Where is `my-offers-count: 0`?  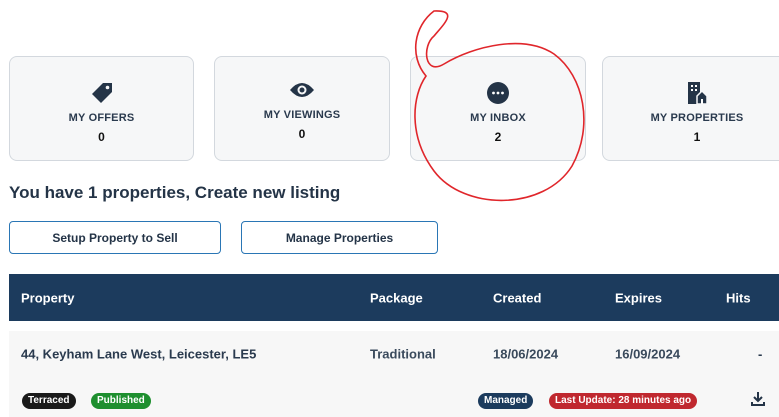
my-offers-count: 0 is located at coordinates (101, 136).